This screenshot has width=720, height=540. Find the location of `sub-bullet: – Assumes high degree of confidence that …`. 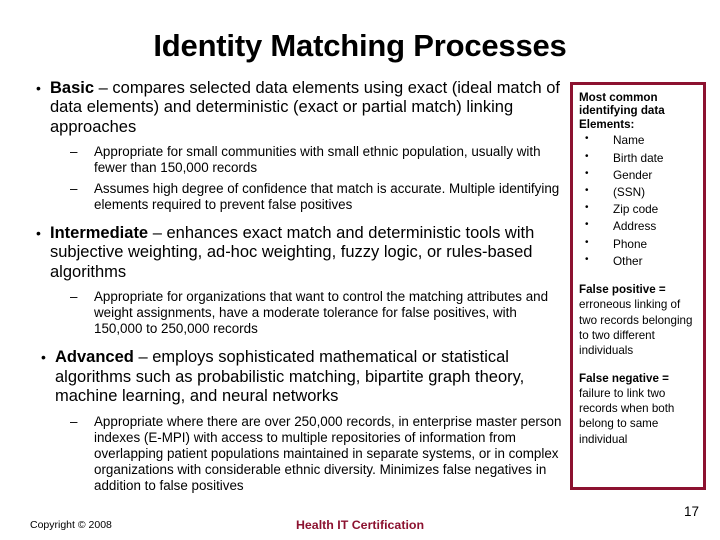

sub-bullet: – Assumes high degree of confidence that … is located at coordinates (295, 197).